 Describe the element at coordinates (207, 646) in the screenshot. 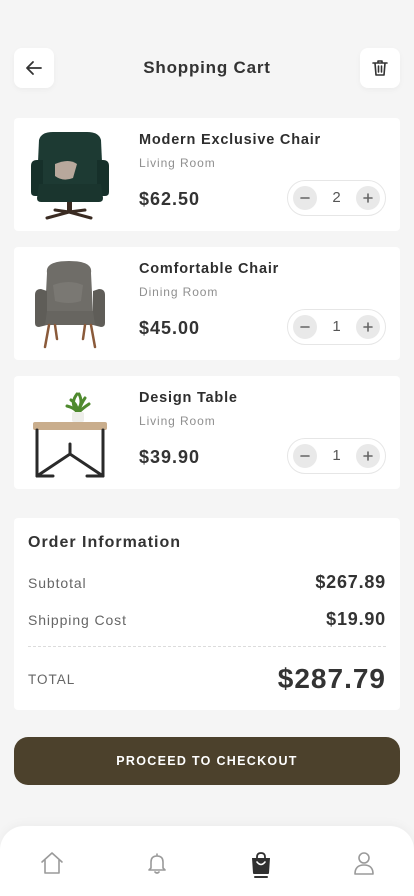

I see `divider` at that location.